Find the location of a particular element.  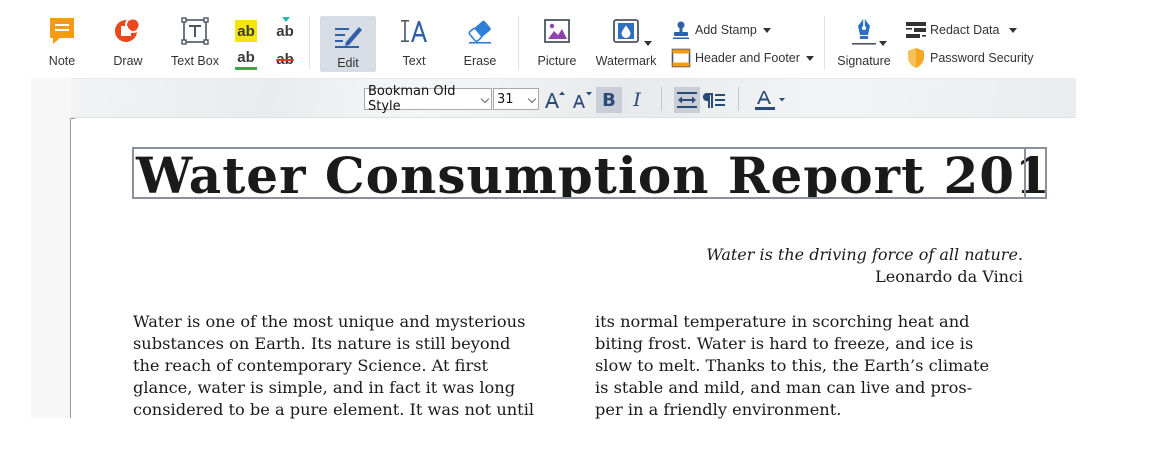

watermark-icon is located at coordinates (626, 31).